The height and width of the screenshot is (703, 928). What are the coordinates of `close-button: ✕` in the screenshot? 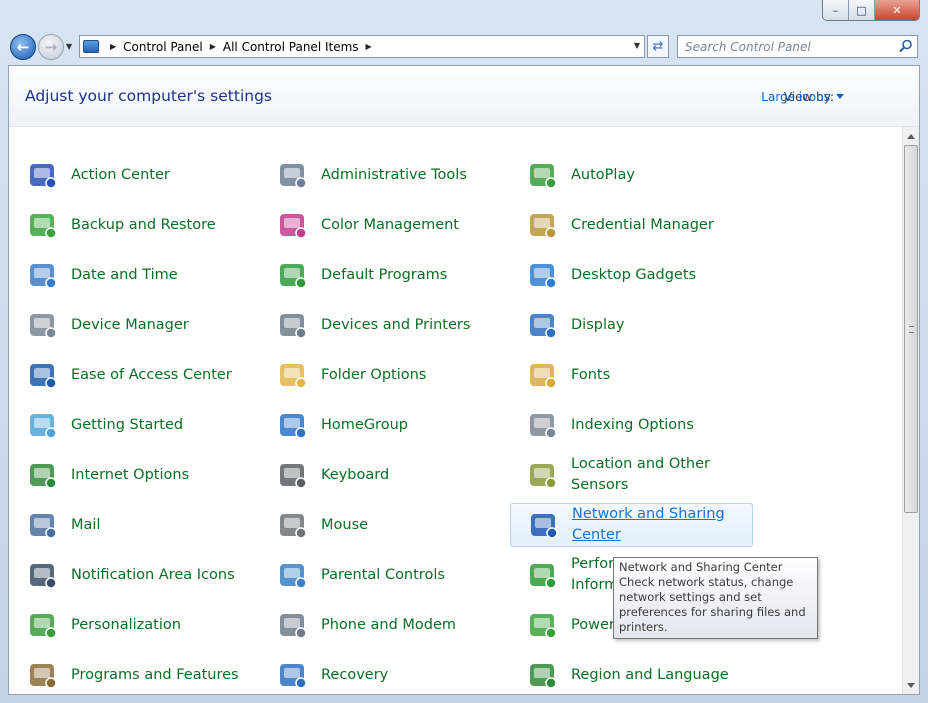 It's located at (897, 10).